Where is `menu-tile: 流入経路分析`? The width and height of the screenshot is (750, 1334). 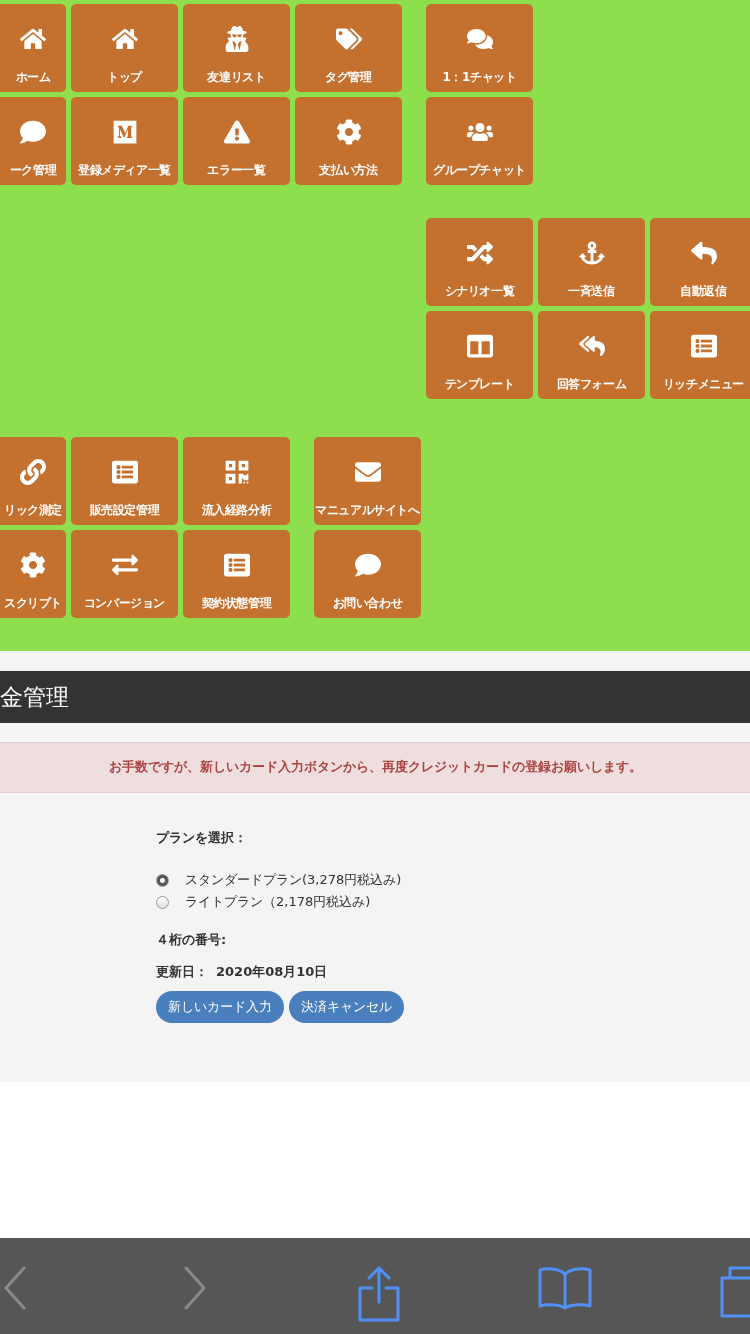
menu-tile: 流入経路分析 is located at coordinates (236, 481).